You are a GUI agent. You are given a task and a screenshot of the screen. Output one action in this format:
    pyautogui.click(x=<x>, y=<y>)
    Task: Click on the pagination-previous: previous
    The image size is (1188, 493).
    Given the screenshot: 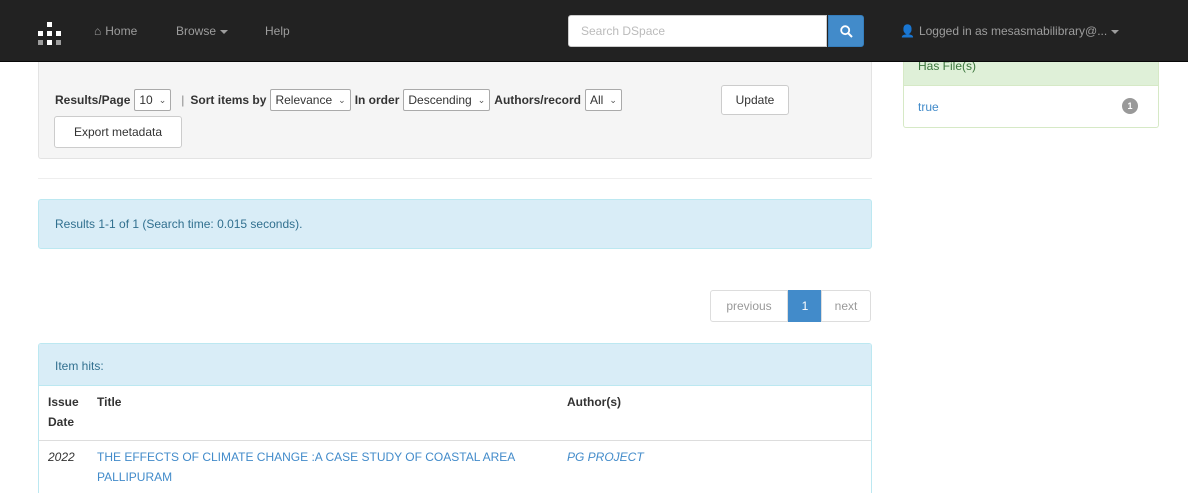 What is the action you would take?
    pyautogui.click(x=749, y=306)
    